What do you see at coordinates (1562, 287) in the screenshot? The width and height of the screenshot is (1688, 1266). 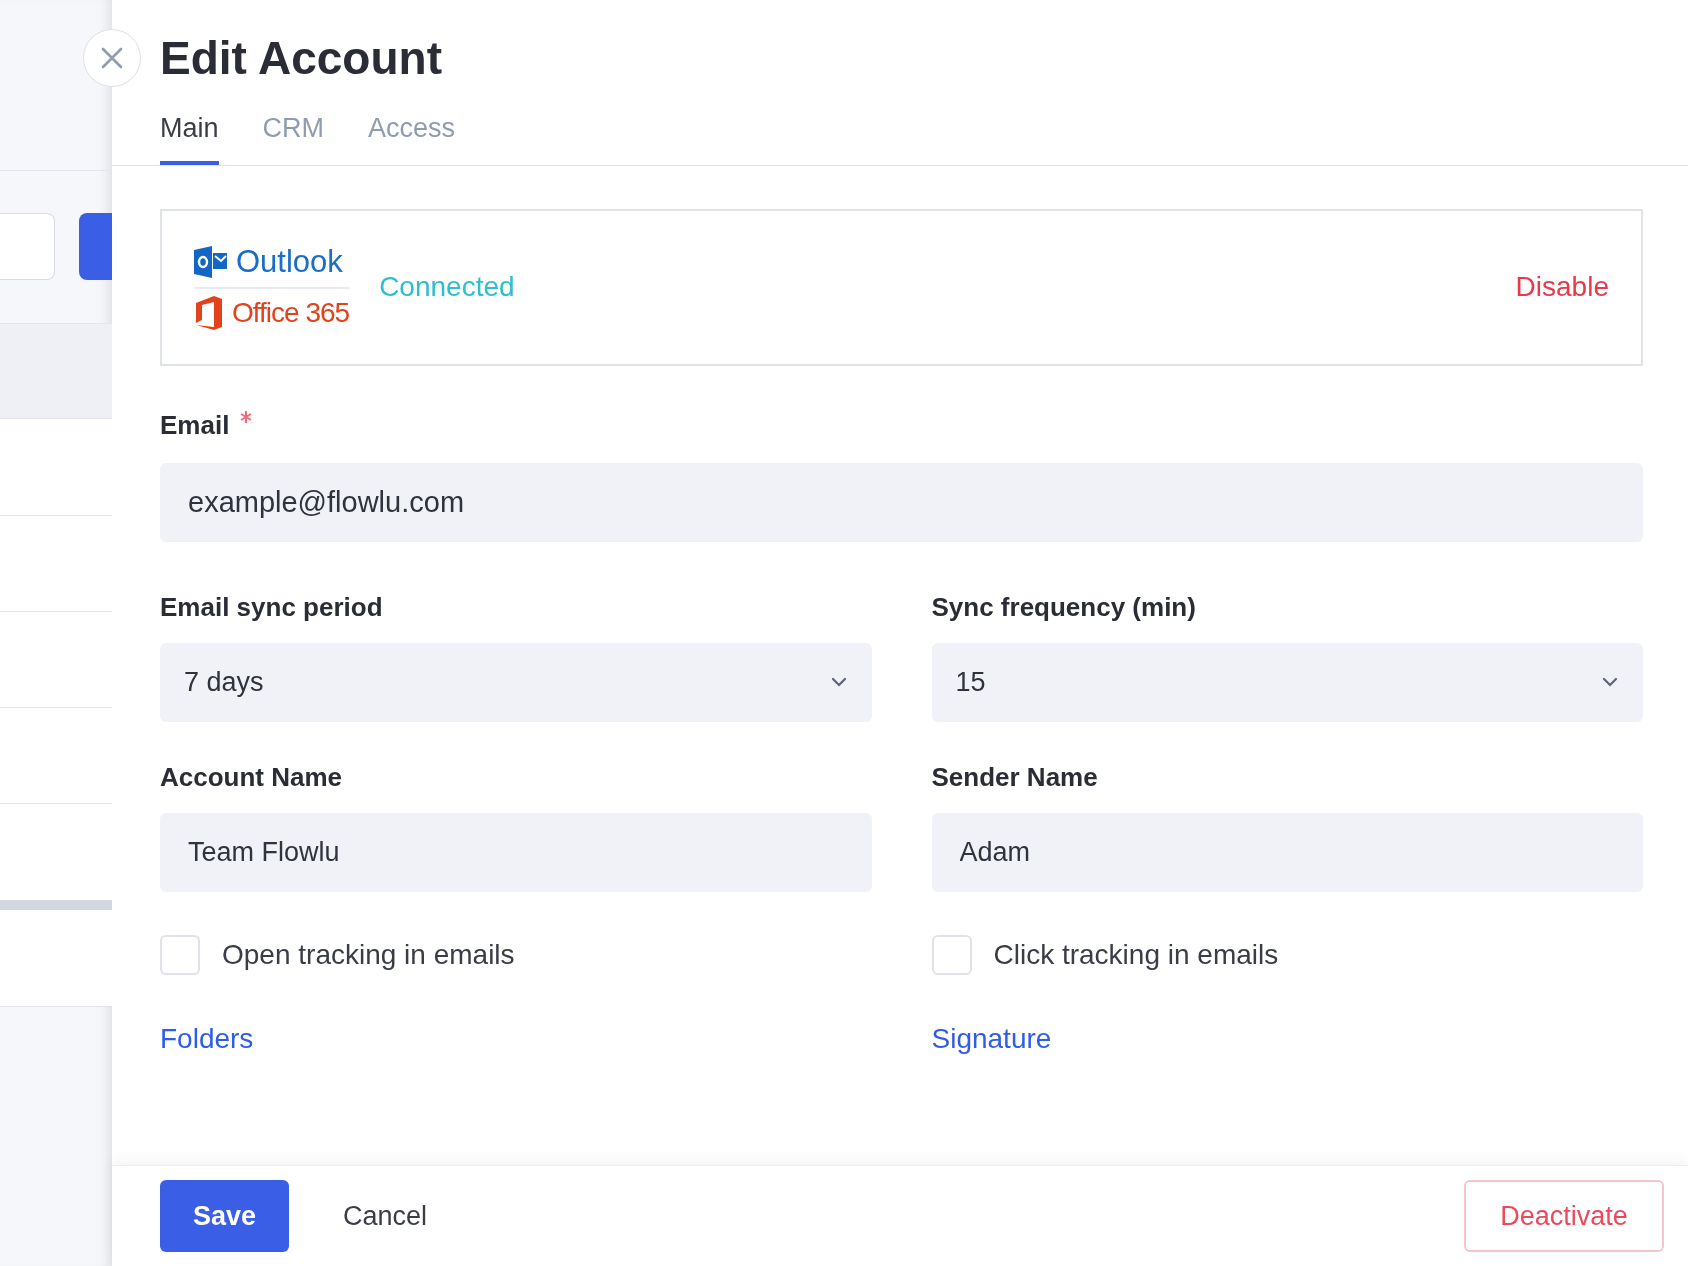 I see `disable-link: Disable` at bounding box center [1562, 287].